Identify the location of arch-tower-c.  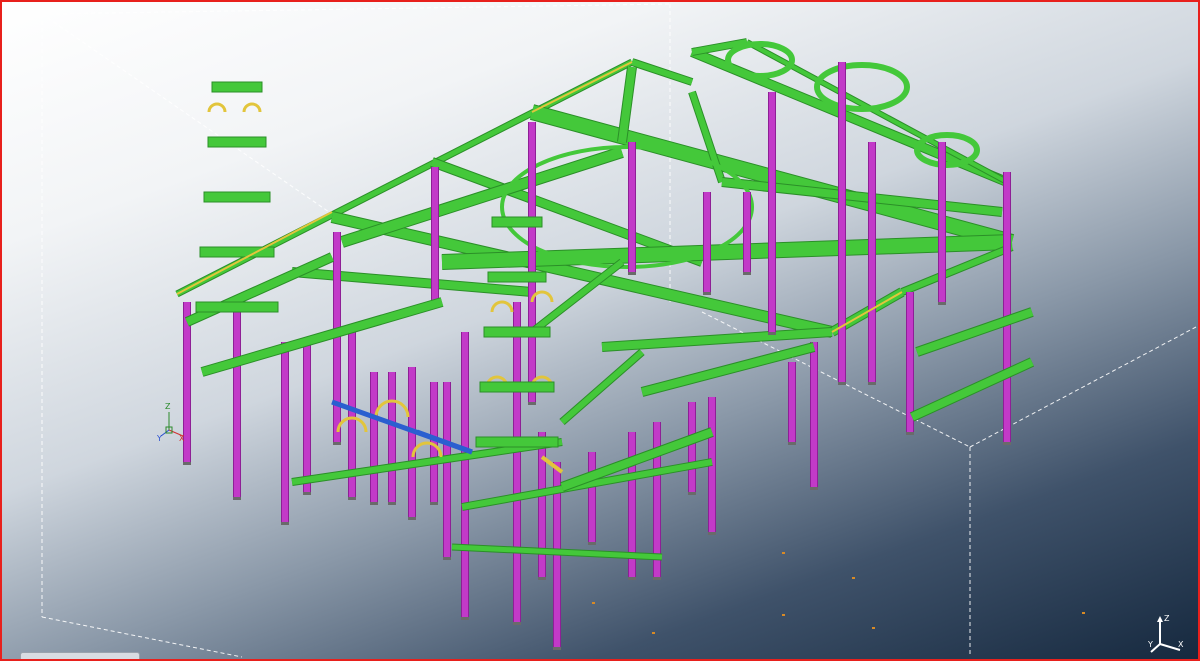
(502, 306).